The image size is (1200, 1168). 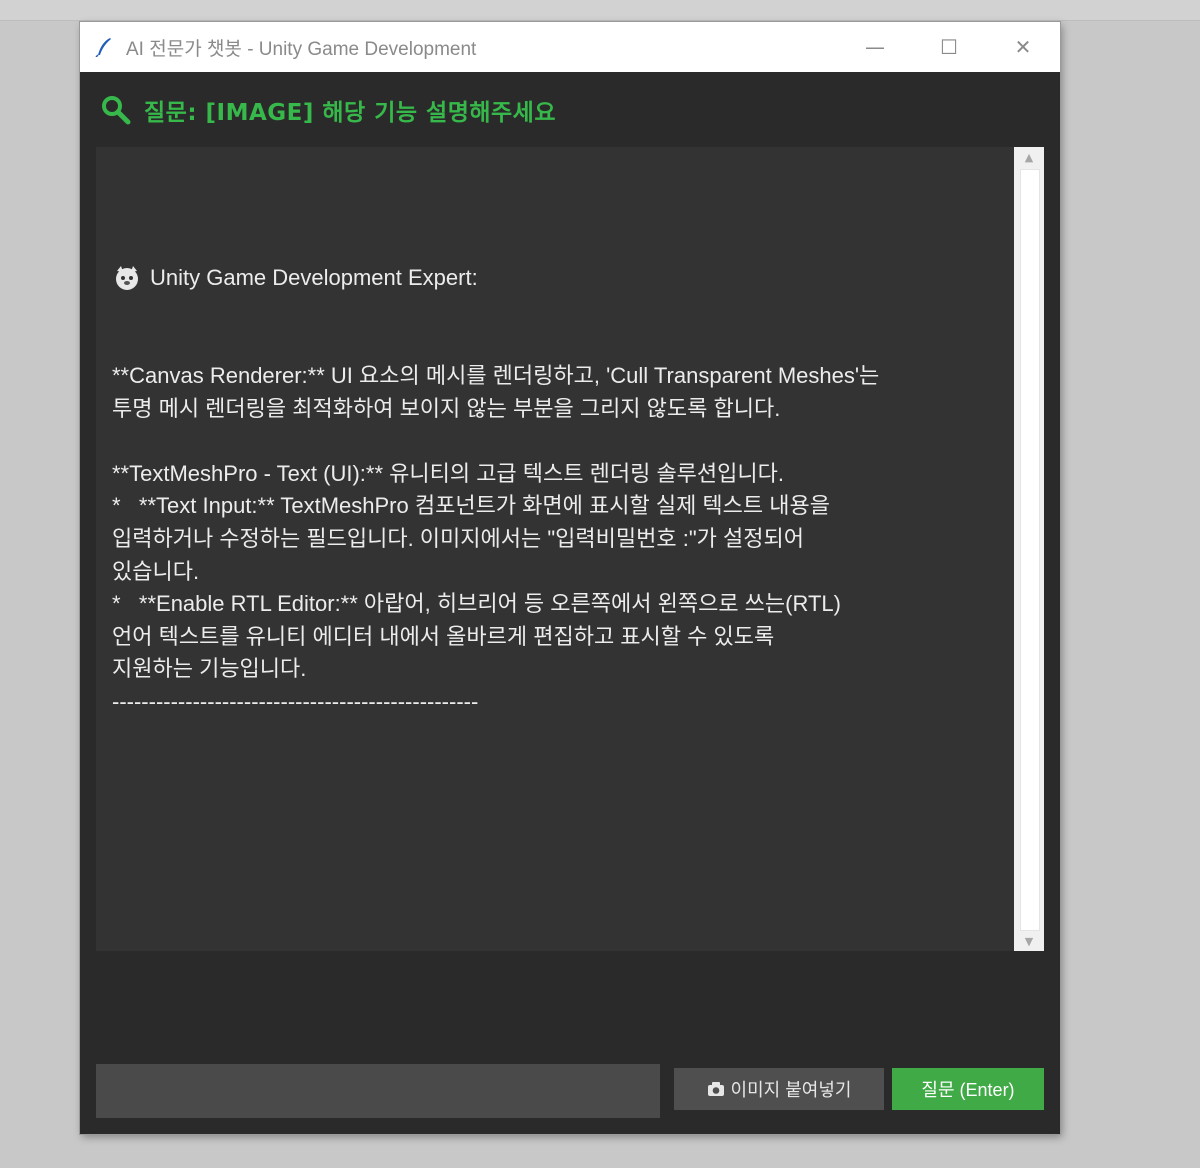 I want to click on paste-image-label: 이미지 붙여넣기, so click(x=791, y=1090).